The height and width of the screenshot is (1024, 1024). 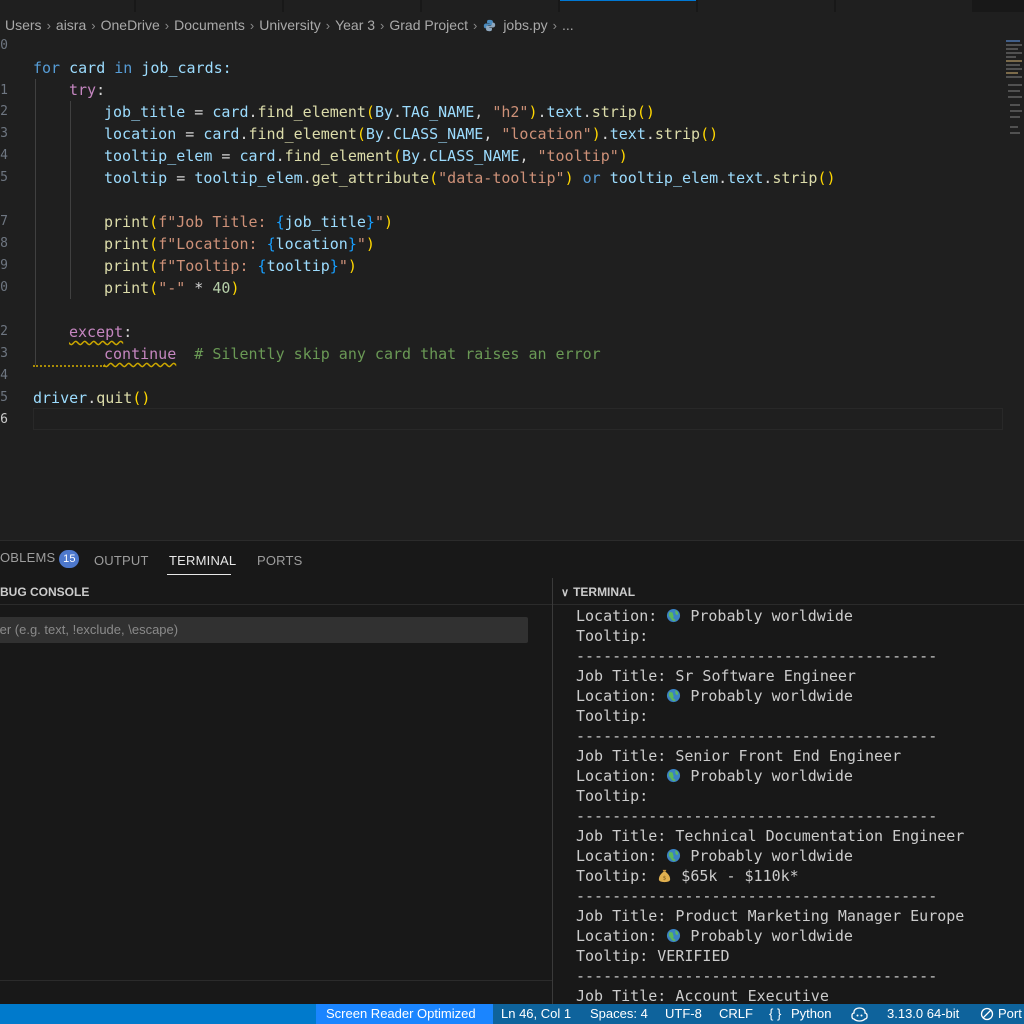 What do you see at coordinates (132, 68) in the screenshot?
I see `code-line: for card in job_cards:` at bounding box center [132, 68].